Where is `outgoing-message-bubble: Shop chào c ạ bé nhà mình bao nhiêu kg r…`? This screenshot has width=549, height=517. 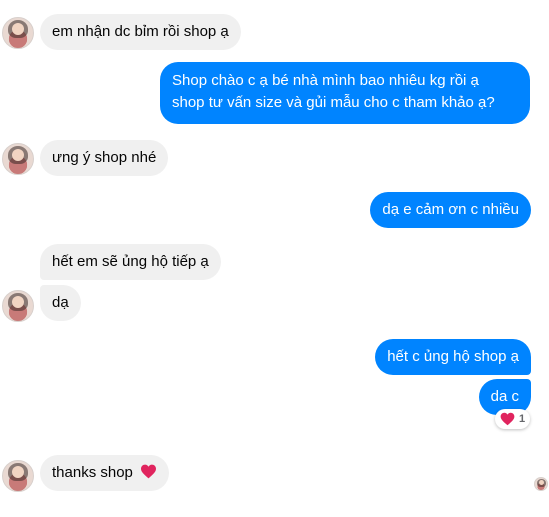 outgoing-message-bubble: Shop chào c ạ bé nhà mình bao nhiêu kg r… is located at coordinates (345, 93).